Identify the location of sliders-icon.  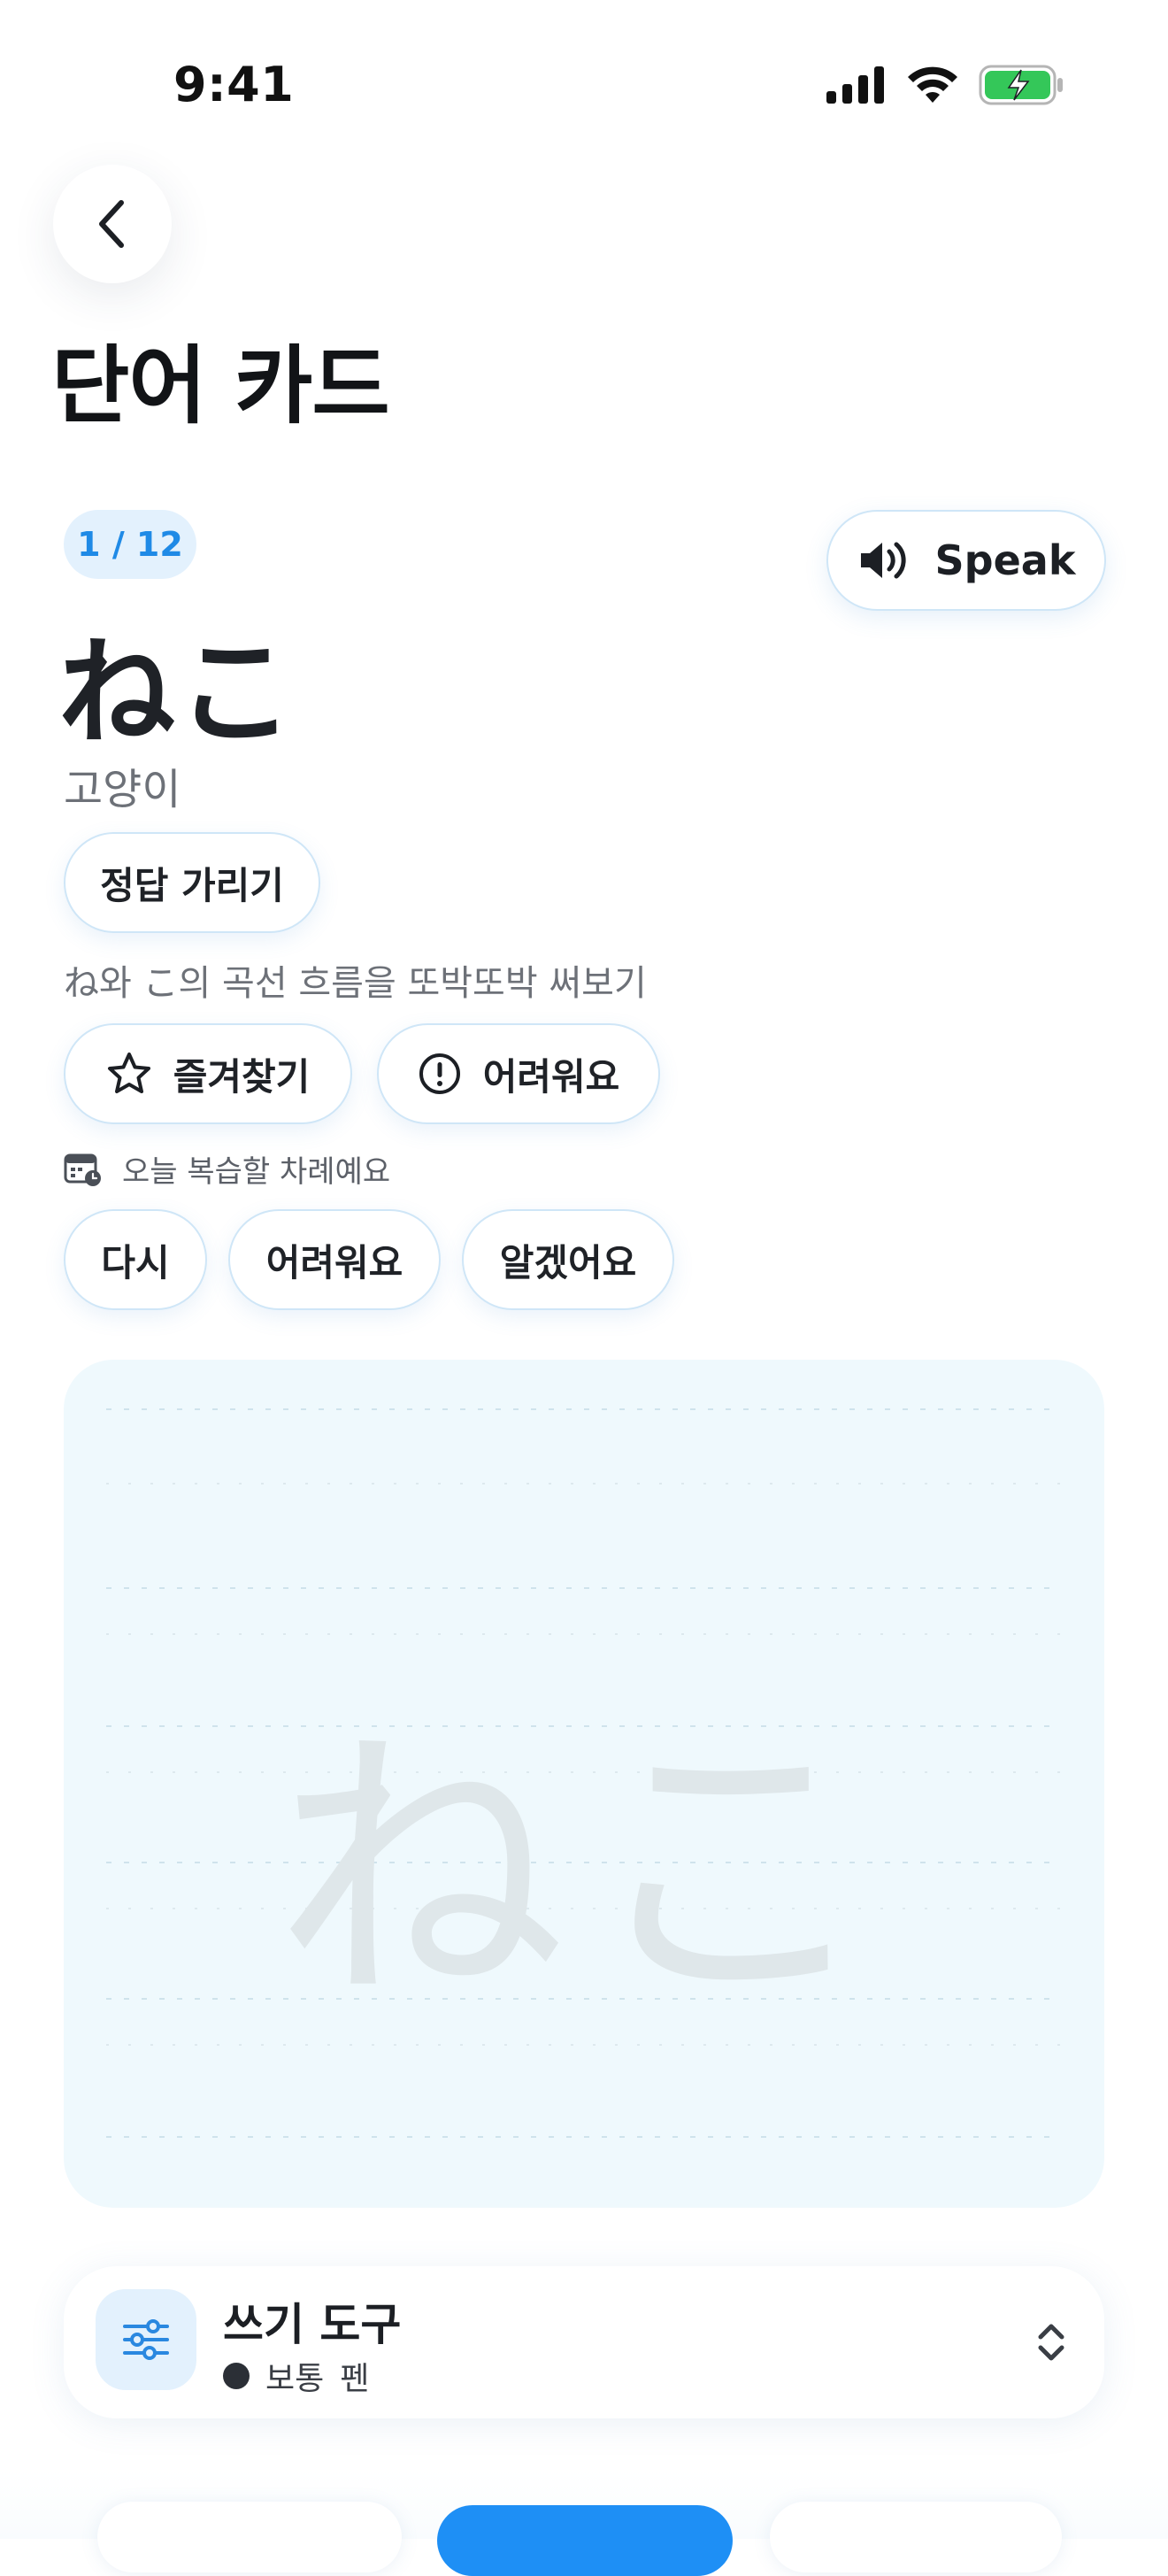
(146, 2339).